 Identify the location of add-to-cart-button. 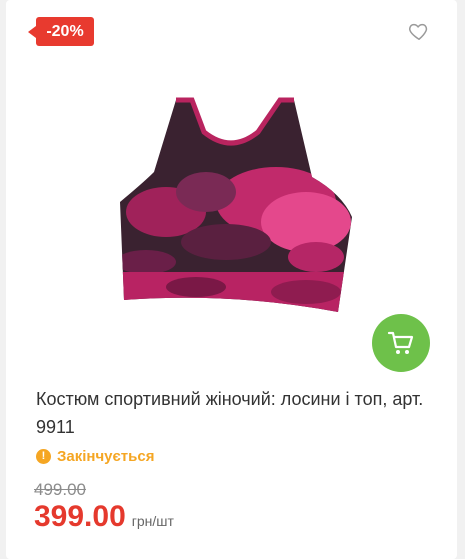
(401, 343).